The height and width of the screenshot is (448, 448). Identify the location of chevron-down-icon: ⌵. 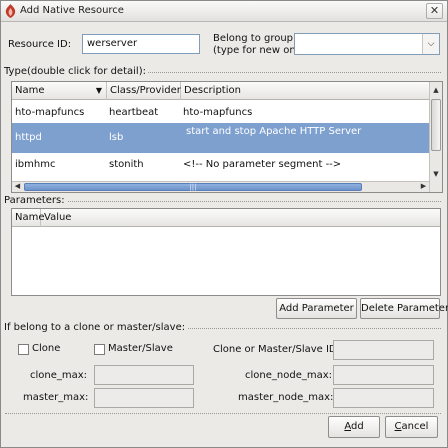
(430, 44).